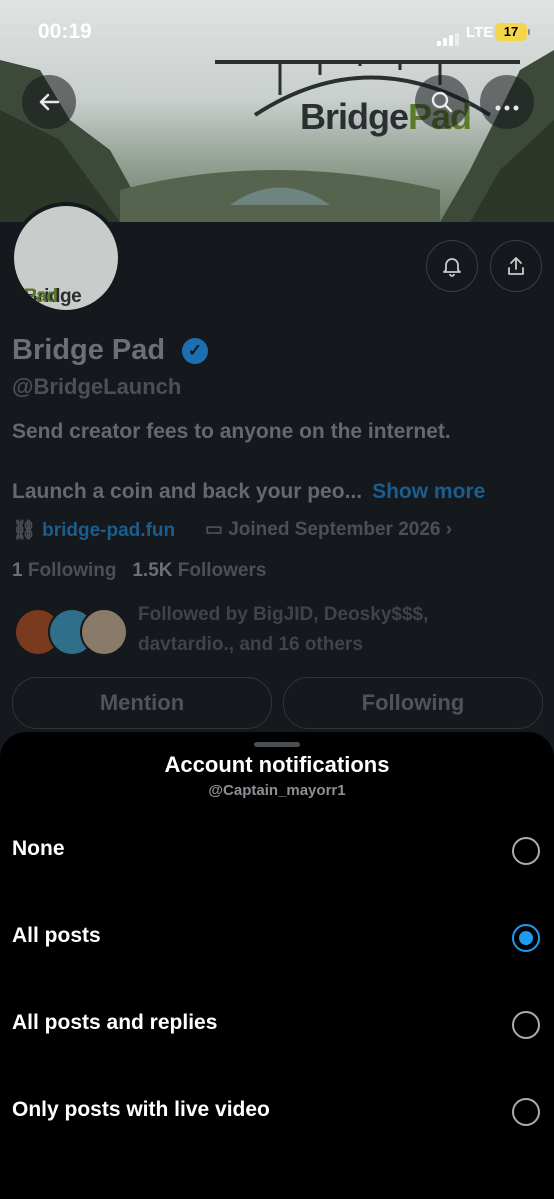  What do you see at coordinates (277, 852) in the screenshot?
I see `option-none: None` at bounding box center [277, 852].